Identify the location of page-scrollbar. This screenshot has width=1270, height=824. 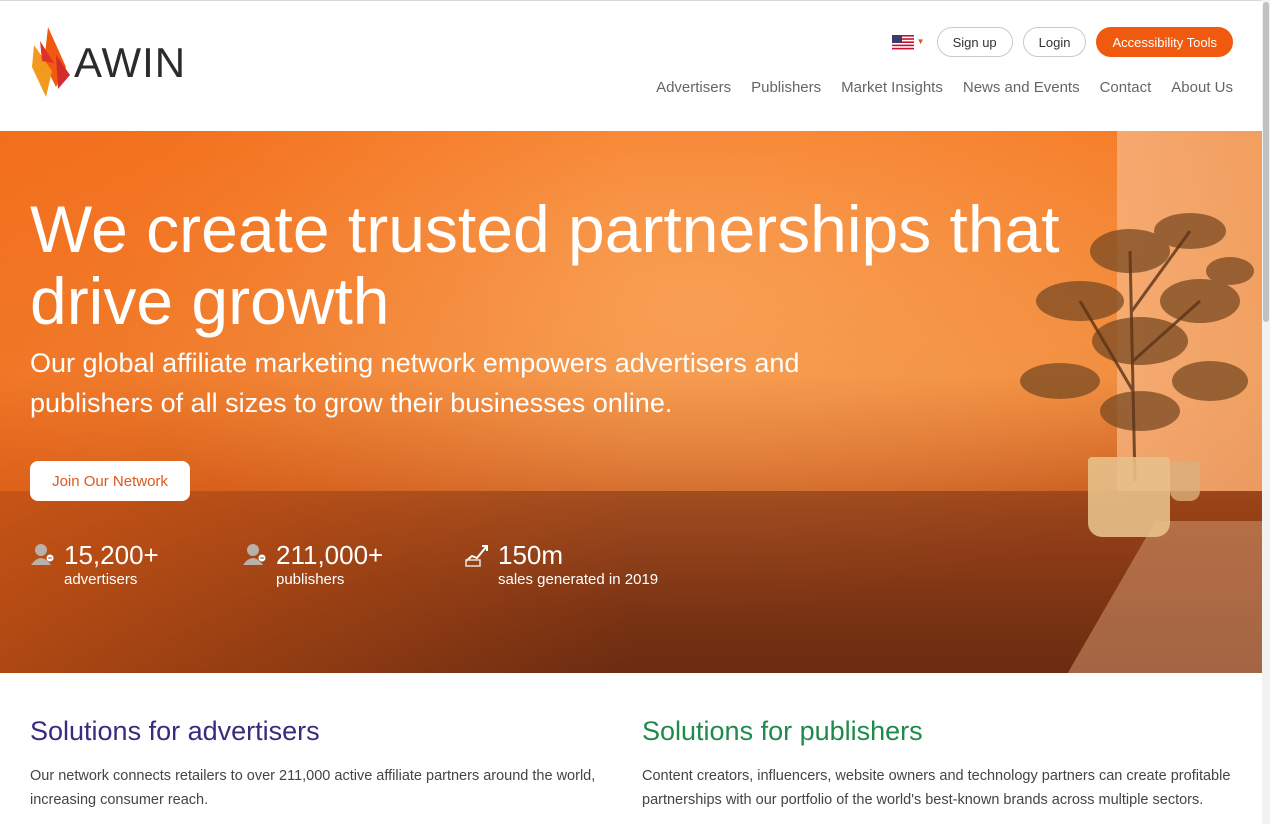
(1266, 412).